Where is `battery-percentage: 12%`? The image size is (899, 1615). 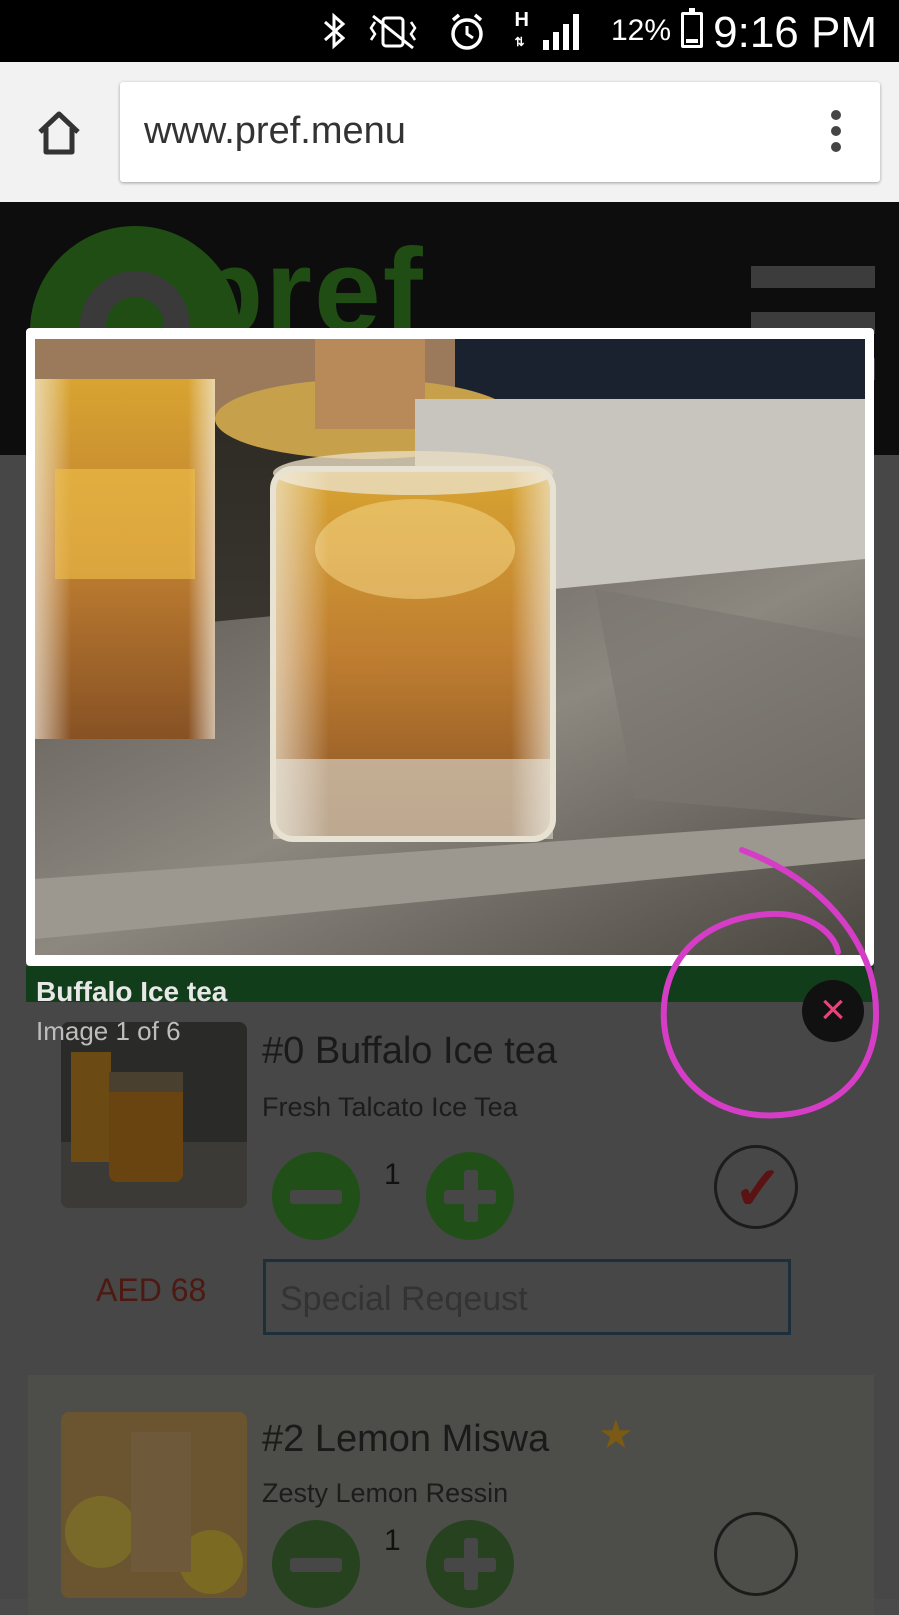 battery-percentage: 12% is located at coordinates (640, 30).